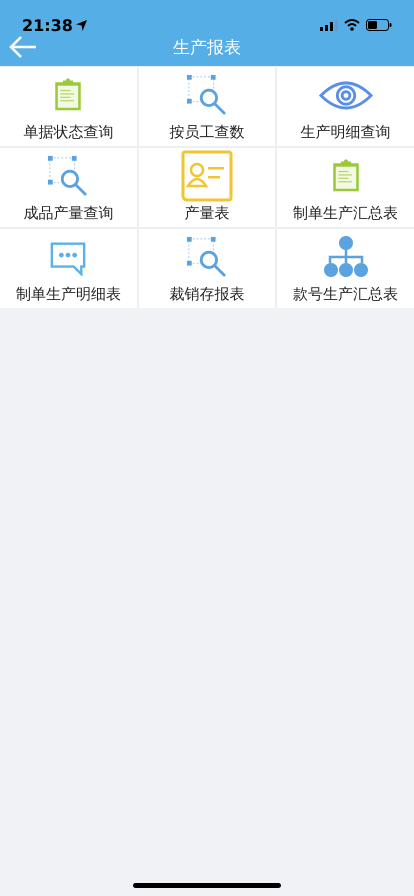  What do you see at coordinates (68, 106) in the screenshot?
I see `report-tile: 单据状态查询` at bounding box center [68, 106].